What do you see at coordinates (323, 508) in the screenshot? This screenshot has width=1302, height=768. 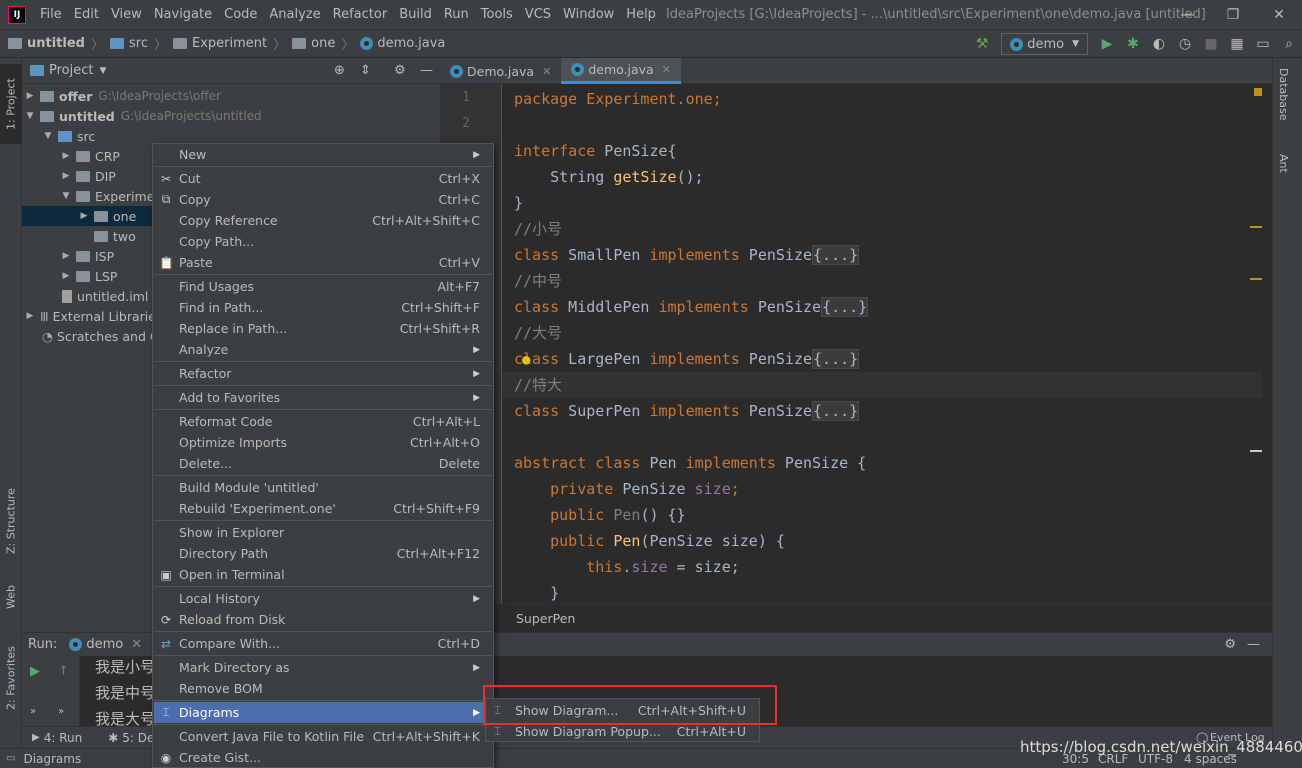 I see `menu-rebuild: Rebuild 'Experiment.one' Ctrl+Shift+F9` at bounding box center [323, 508].